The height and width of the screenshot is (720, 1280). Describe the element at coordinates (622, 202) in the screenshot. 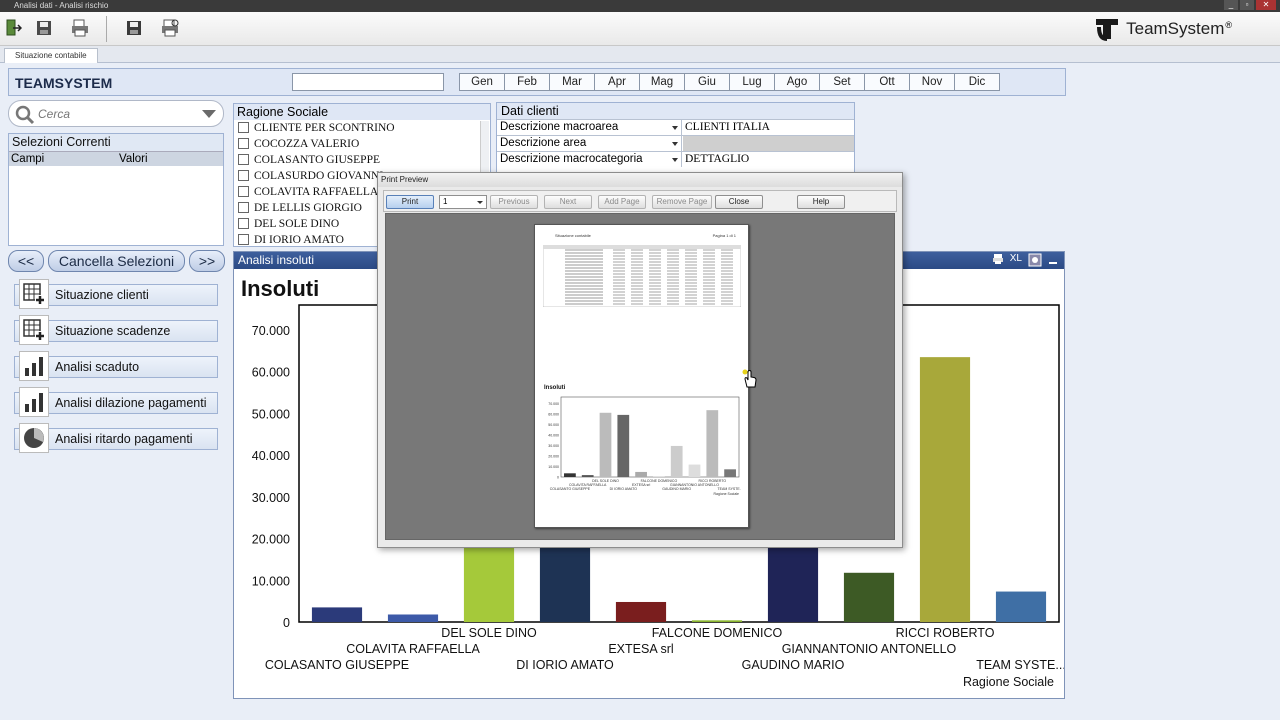

I see `add-page-button: Add Page` at that location.